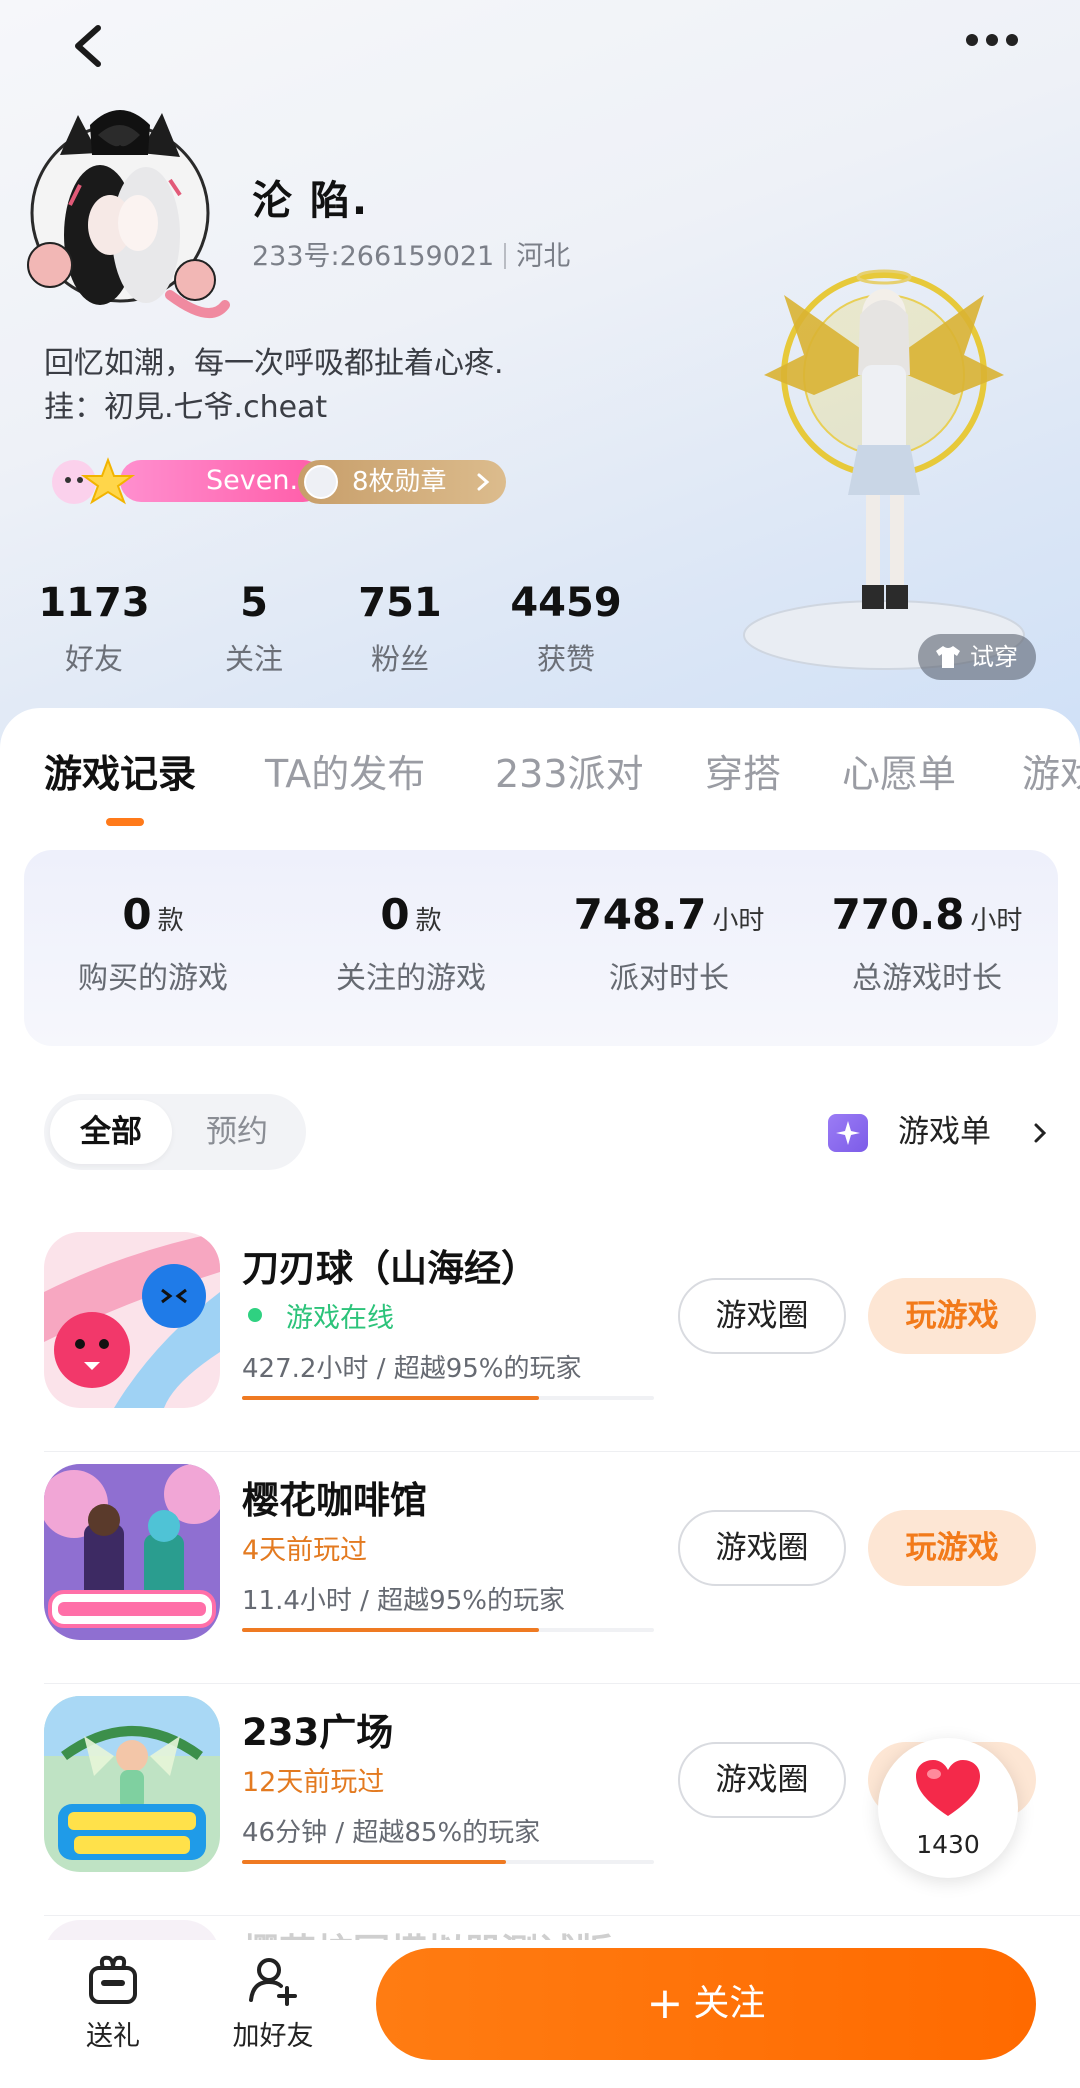 Image resolution: width=1080 pixels, height=2088 pixels. I want to click on back-button, so click(90, 46).